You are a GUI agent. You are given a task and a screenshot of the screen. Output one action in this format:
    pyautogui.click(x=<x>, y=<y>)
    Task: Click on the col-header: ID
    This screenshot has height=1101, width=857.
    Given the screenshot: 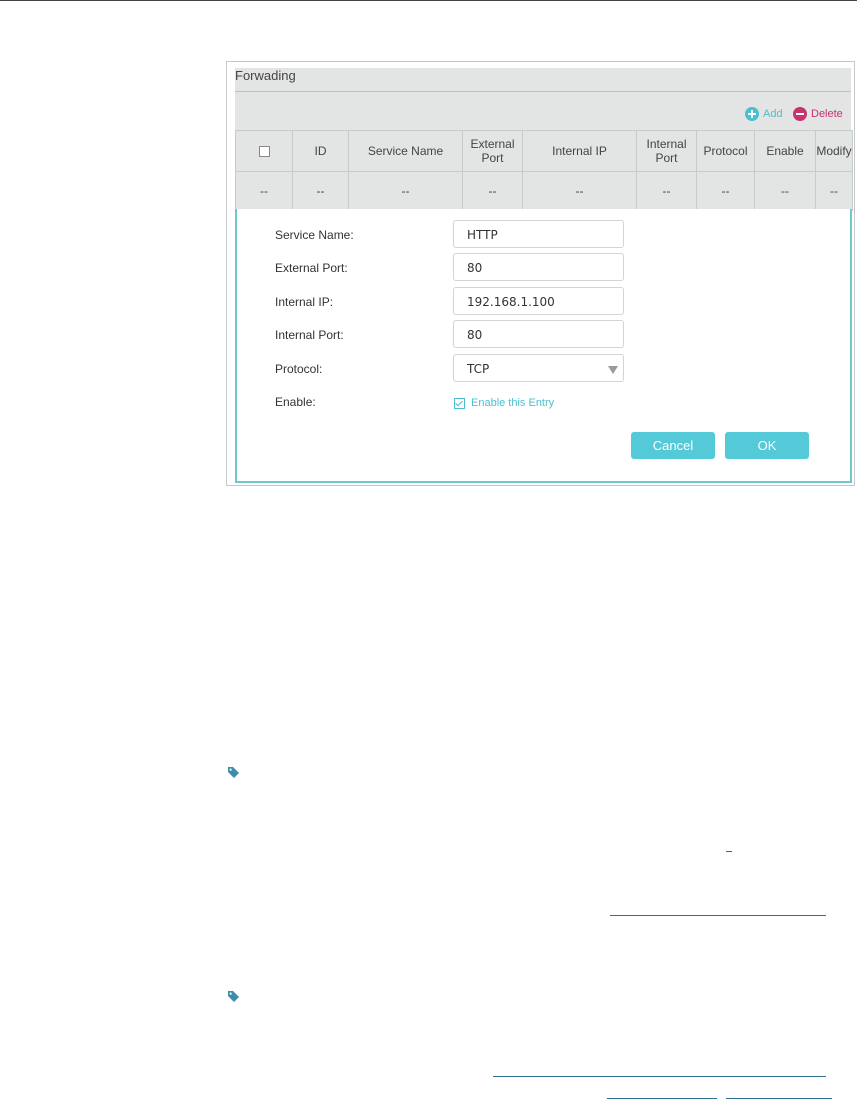 What is the action you would take?
    pyautogui.click(x=320, y=151)
    